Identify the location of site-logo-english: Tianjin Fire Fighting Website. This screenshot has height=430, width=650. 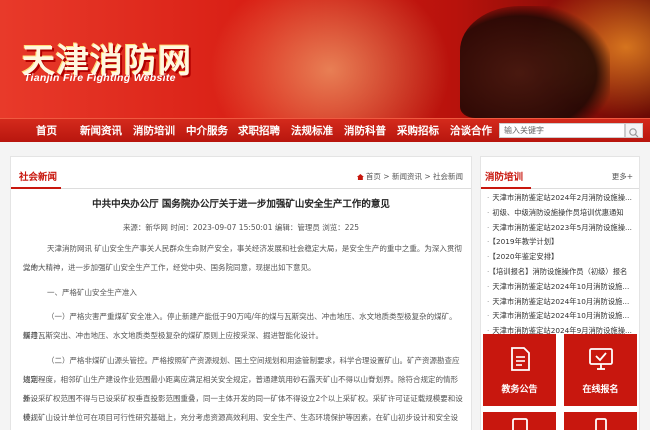
(100, 78).